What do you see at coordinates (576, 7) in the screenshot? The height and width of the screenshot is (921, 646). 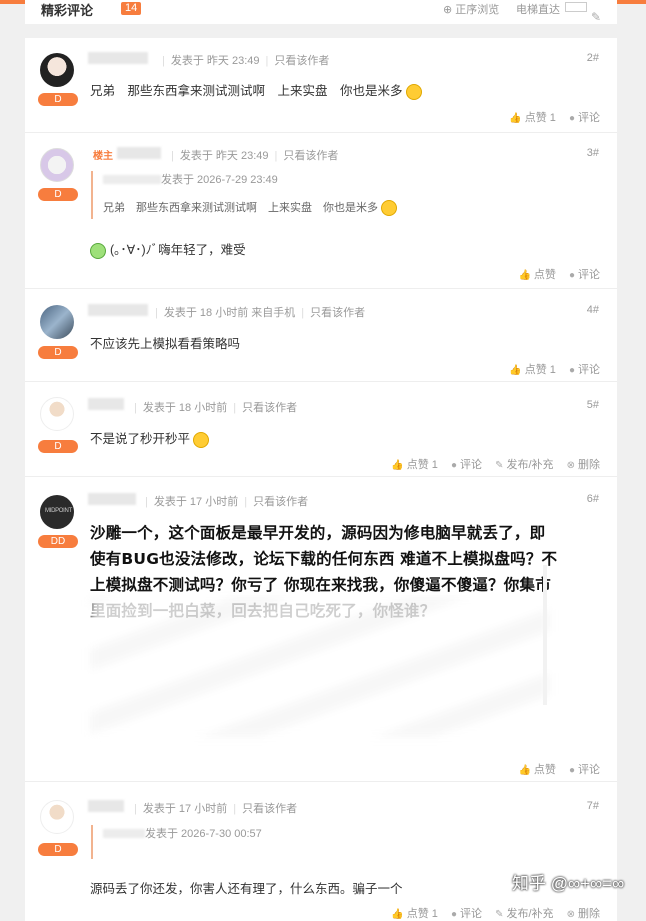 I see `floor-number-input` at bounding box center [576, 7].